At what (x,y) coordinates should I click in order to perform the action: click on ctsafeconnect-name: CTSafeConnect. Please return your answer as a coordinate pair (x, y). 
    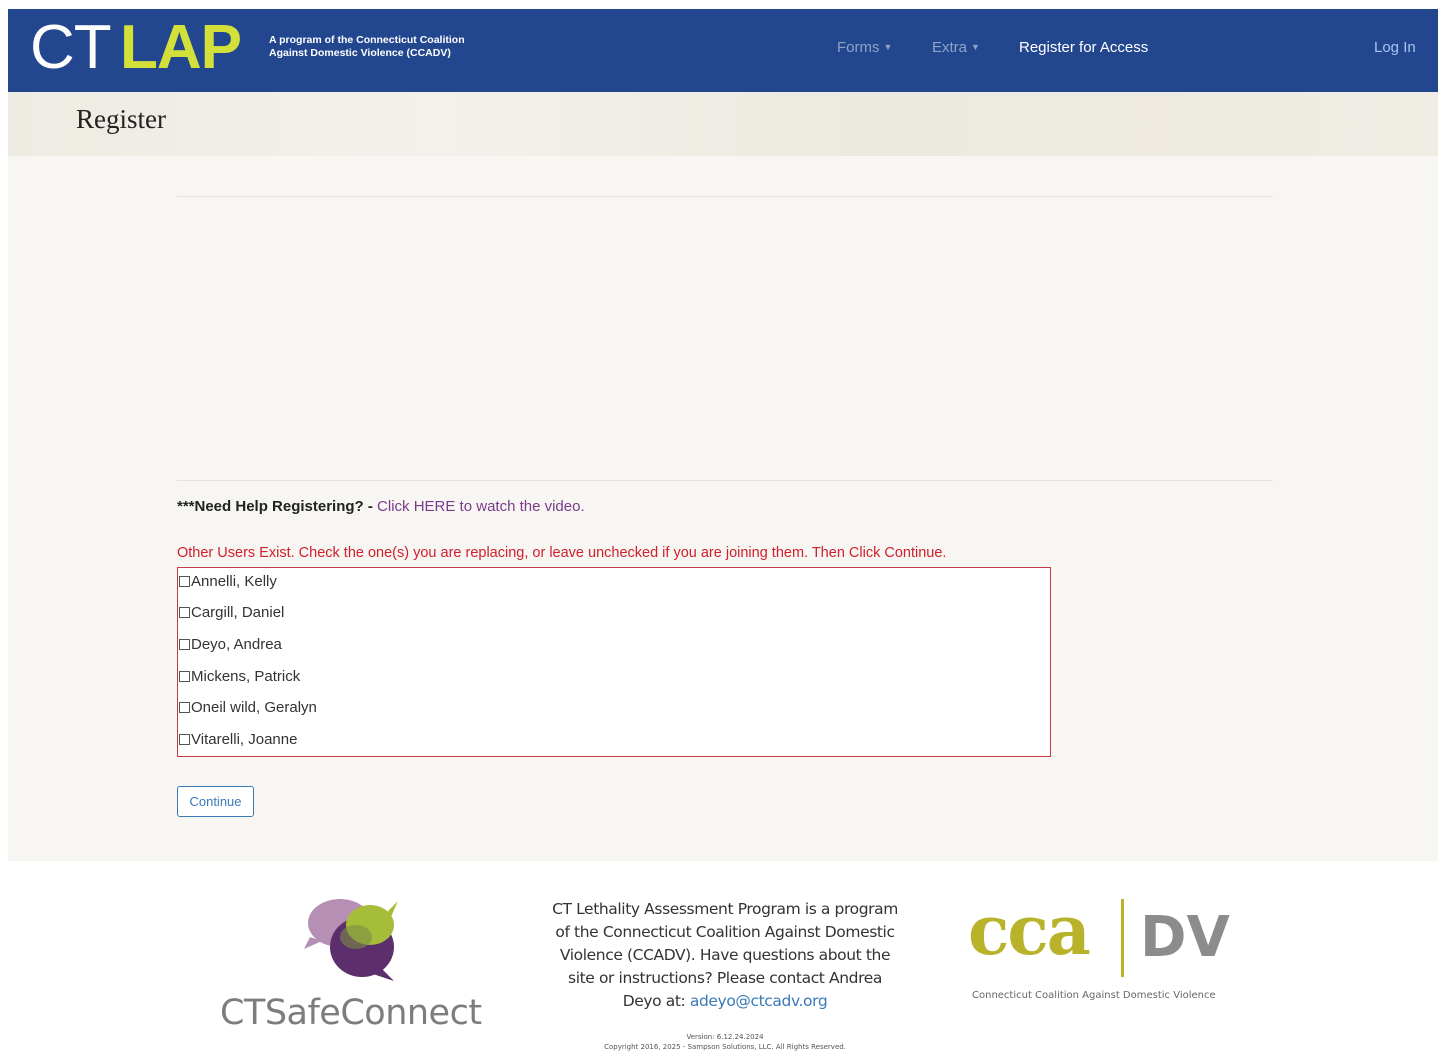
    Looking at the image, I should click on (351, 1013).